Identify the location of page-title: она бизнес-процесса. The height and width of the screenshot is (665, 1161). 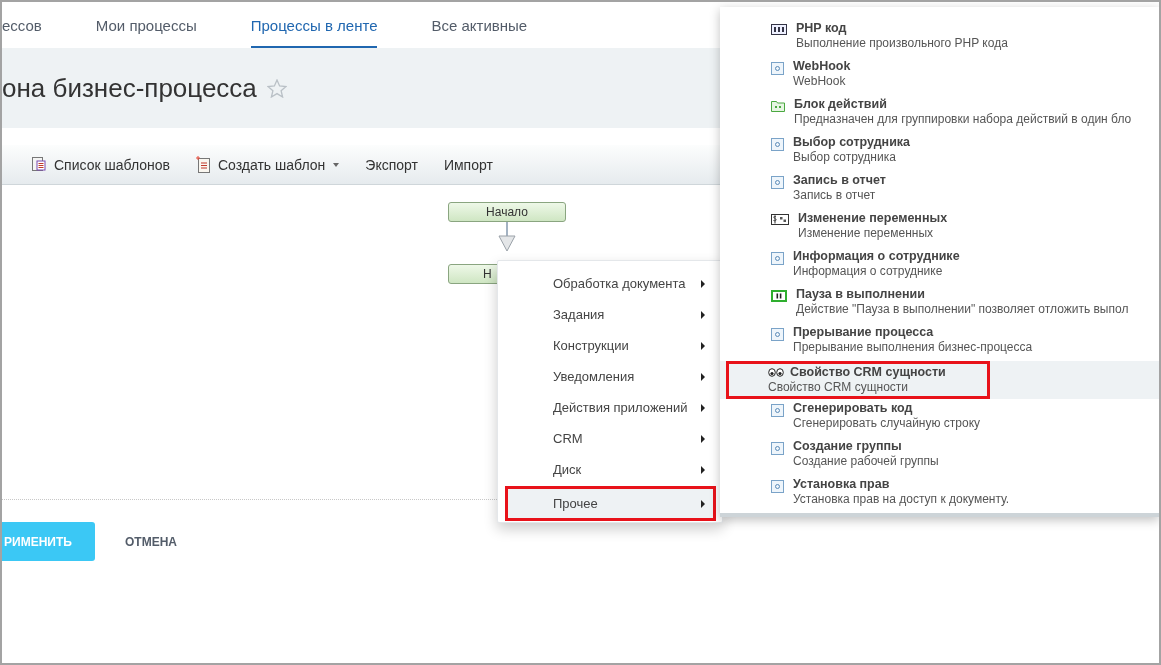
(129, 88).